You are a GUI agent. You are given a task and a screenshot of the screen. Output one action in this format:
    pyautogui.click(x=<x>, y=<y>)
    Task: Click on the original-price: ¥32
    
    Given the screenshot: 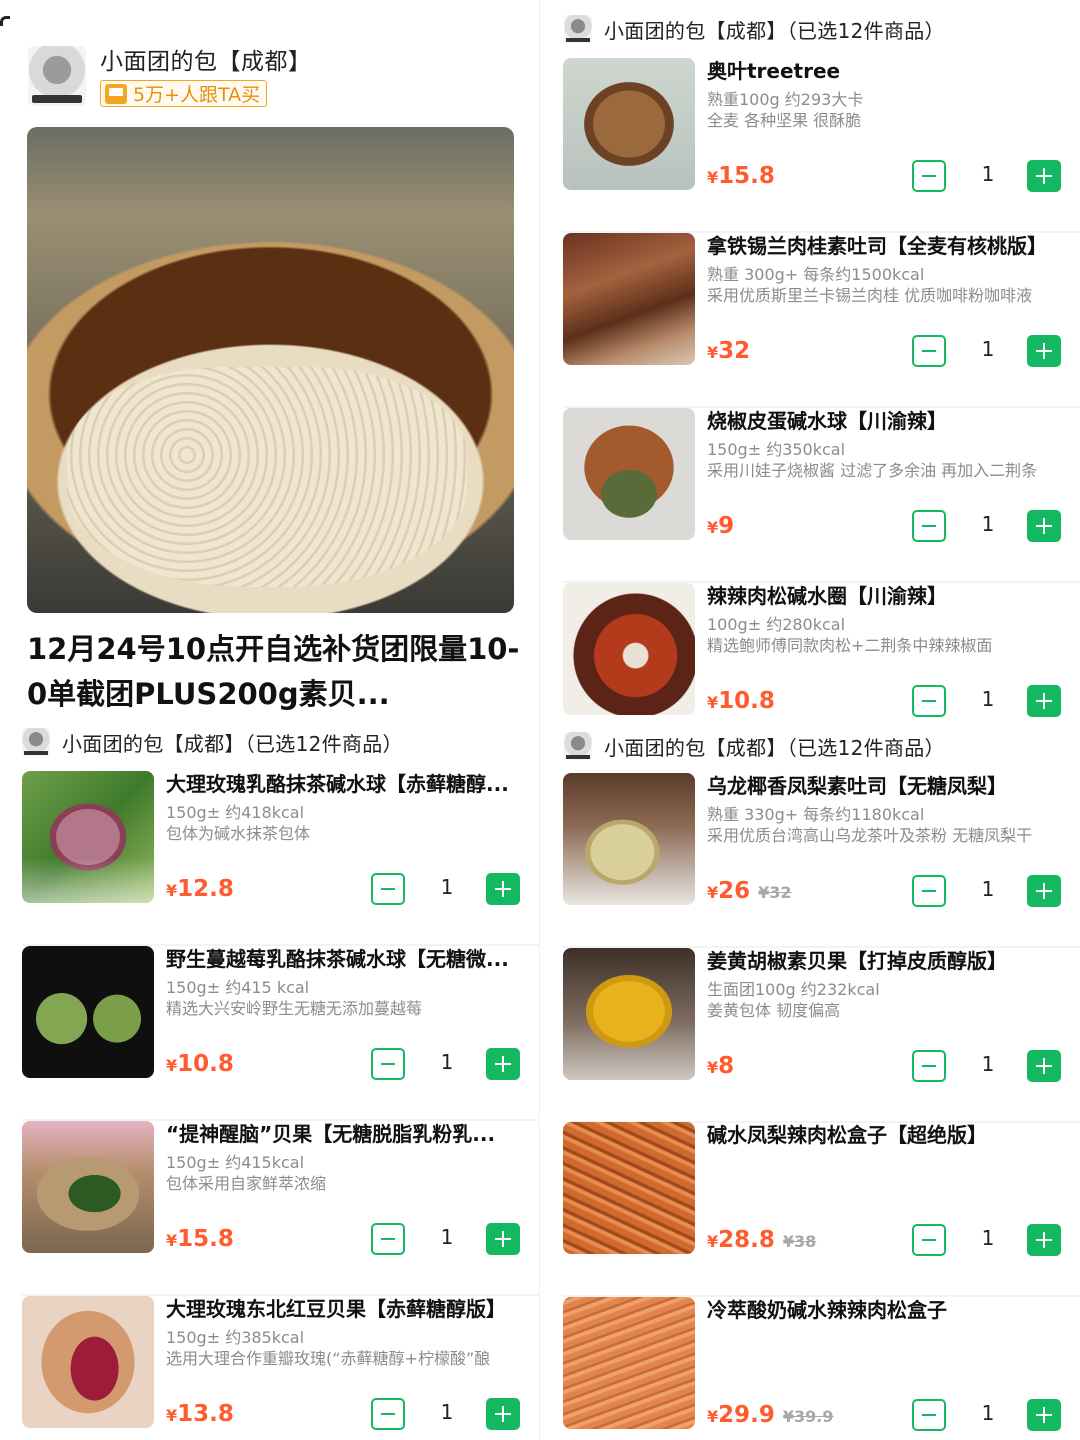 What is the action you would take?
    pyautogui.click(x=775, y=892)
    